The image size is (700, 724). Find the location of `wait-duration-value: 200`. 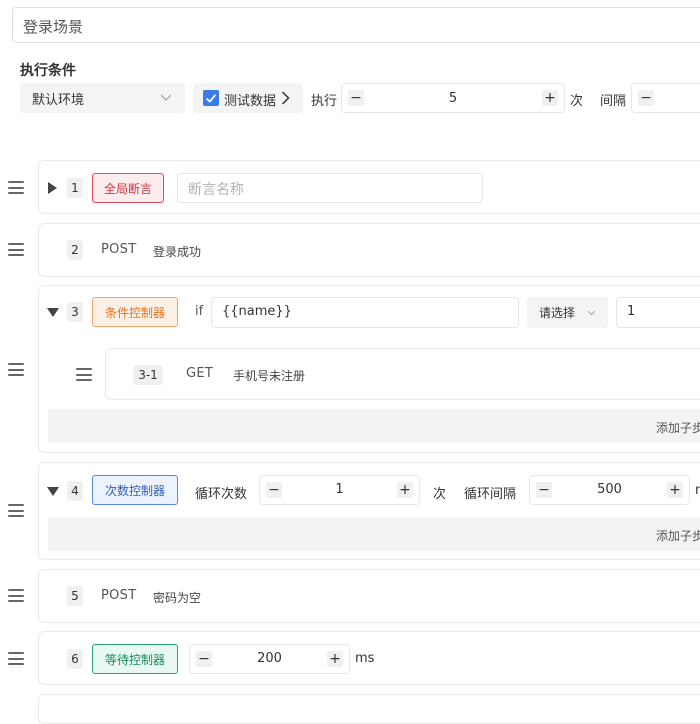

wait-duration-value: 200 is located at coordinates (269, 658).